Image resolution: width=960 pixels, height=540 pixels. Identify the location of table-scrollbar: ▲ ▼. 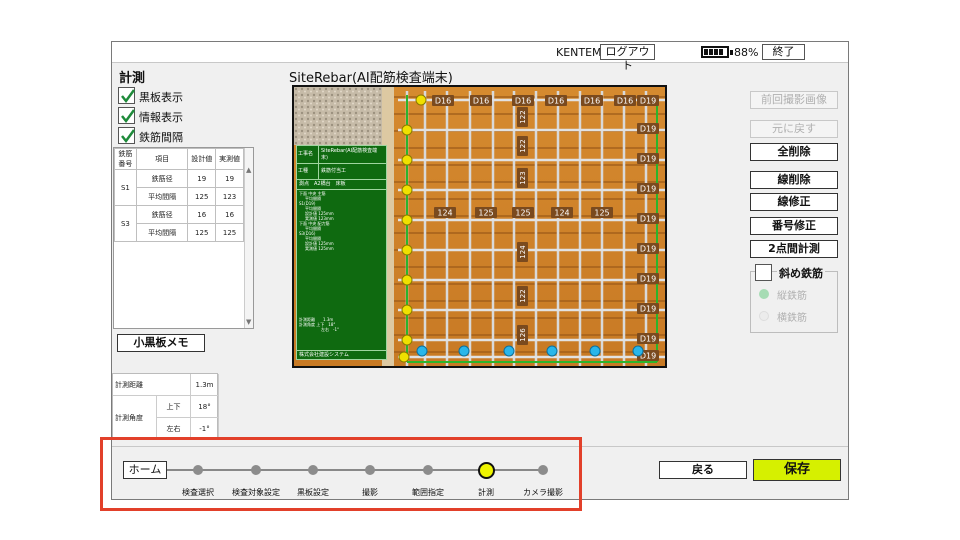
(248, 238).